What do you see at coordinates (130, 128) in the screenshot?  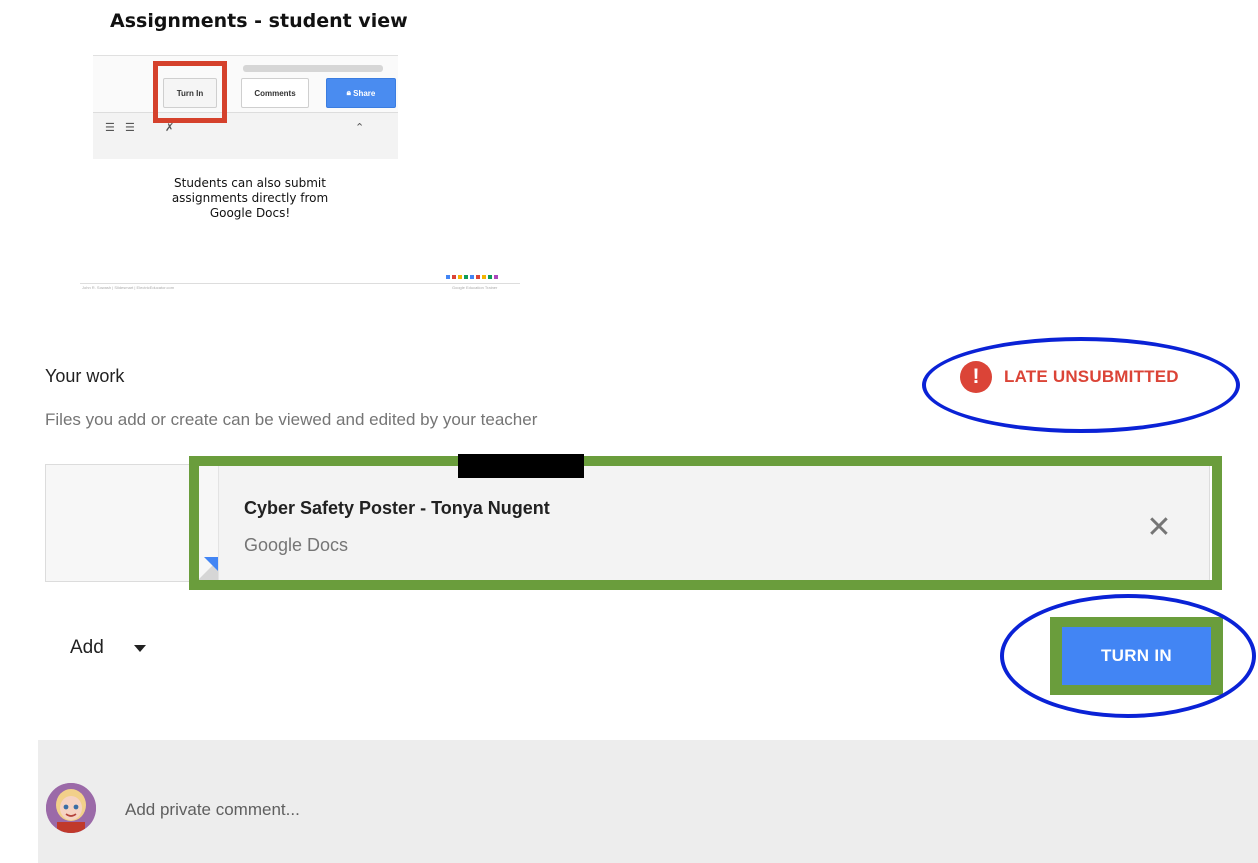 I see `outdent-icon: ☰` at bounding box center [130, 128].